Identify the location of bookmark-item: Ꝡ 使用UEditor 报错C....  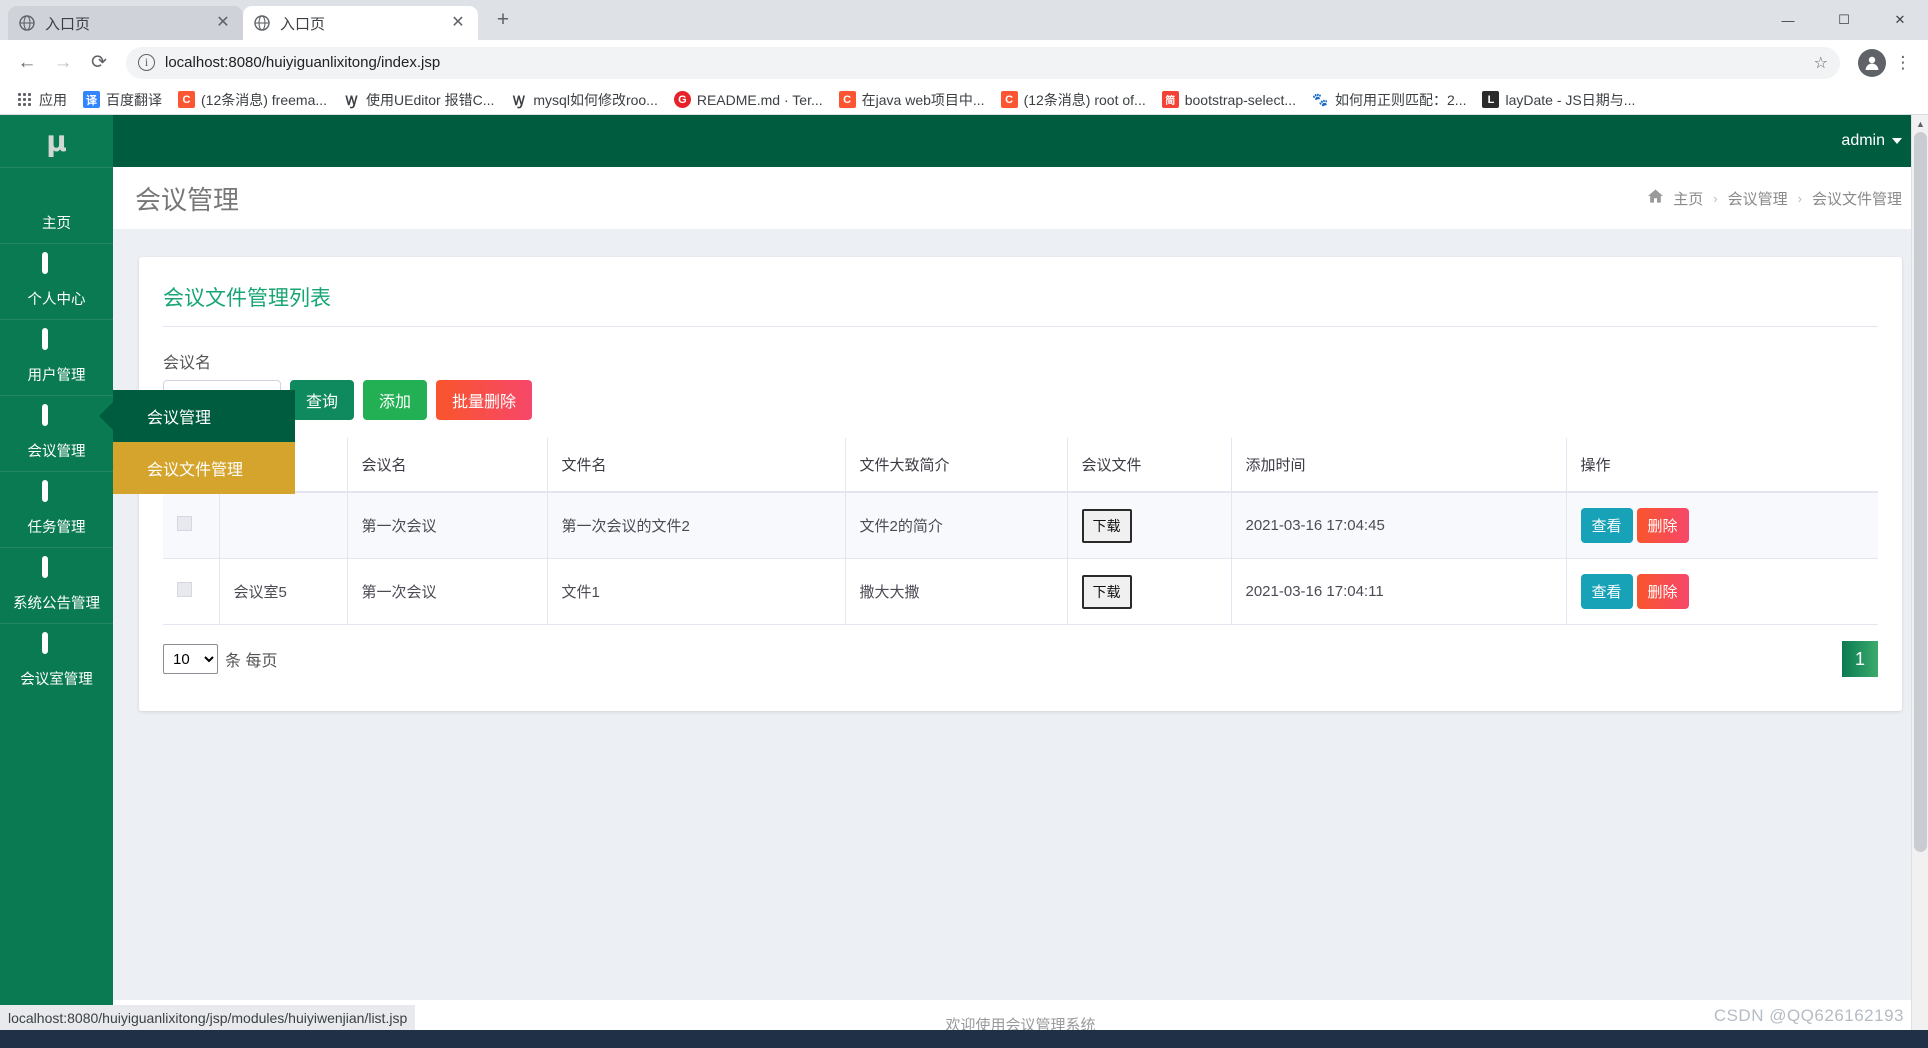
(418, 100).